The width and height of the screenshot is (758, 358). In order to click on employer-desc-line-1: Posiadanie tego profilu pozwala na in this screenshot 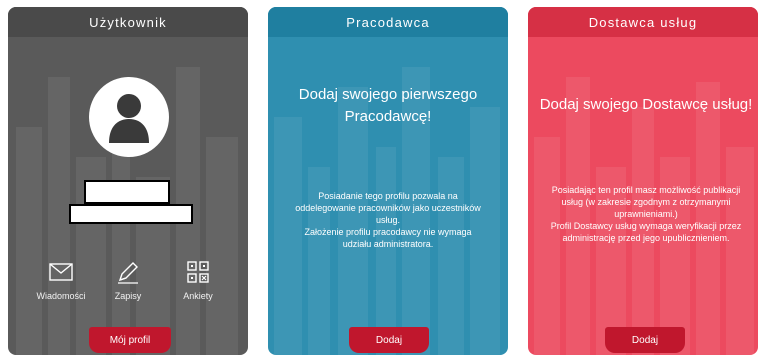, I will do `click(388, 196)`.